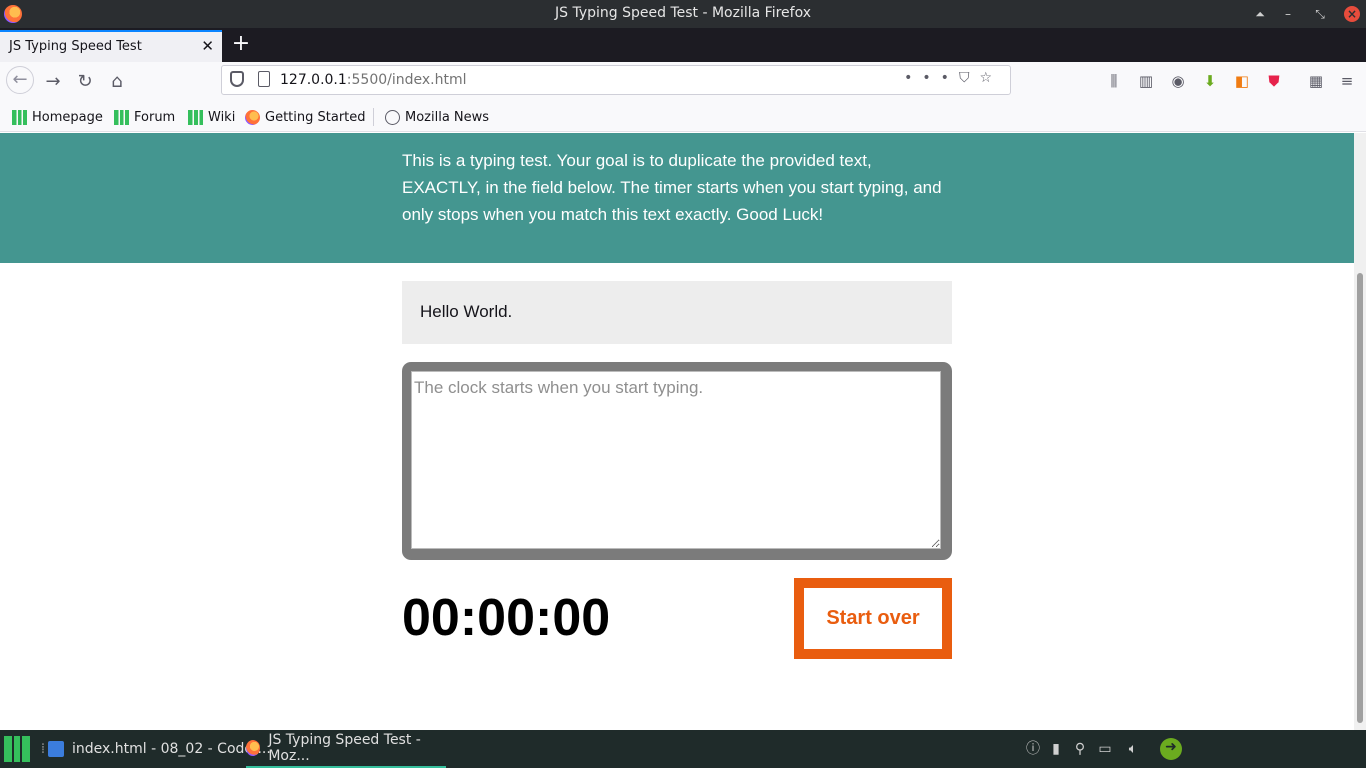 The image size is (1366, 768). What do you see at coordinates (392, 117) in the screenshot?
I see `globe-icon` at bounding box center [392, 117].